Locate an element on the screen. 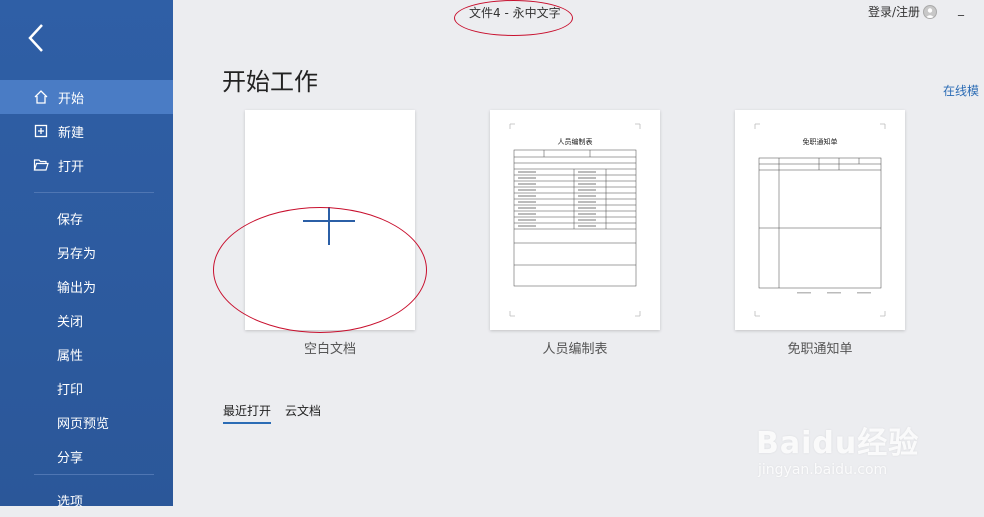 The width and height of the screenshot is (984, 517). sidebar-item-label: 打印 is located at coordinates (70, 390).